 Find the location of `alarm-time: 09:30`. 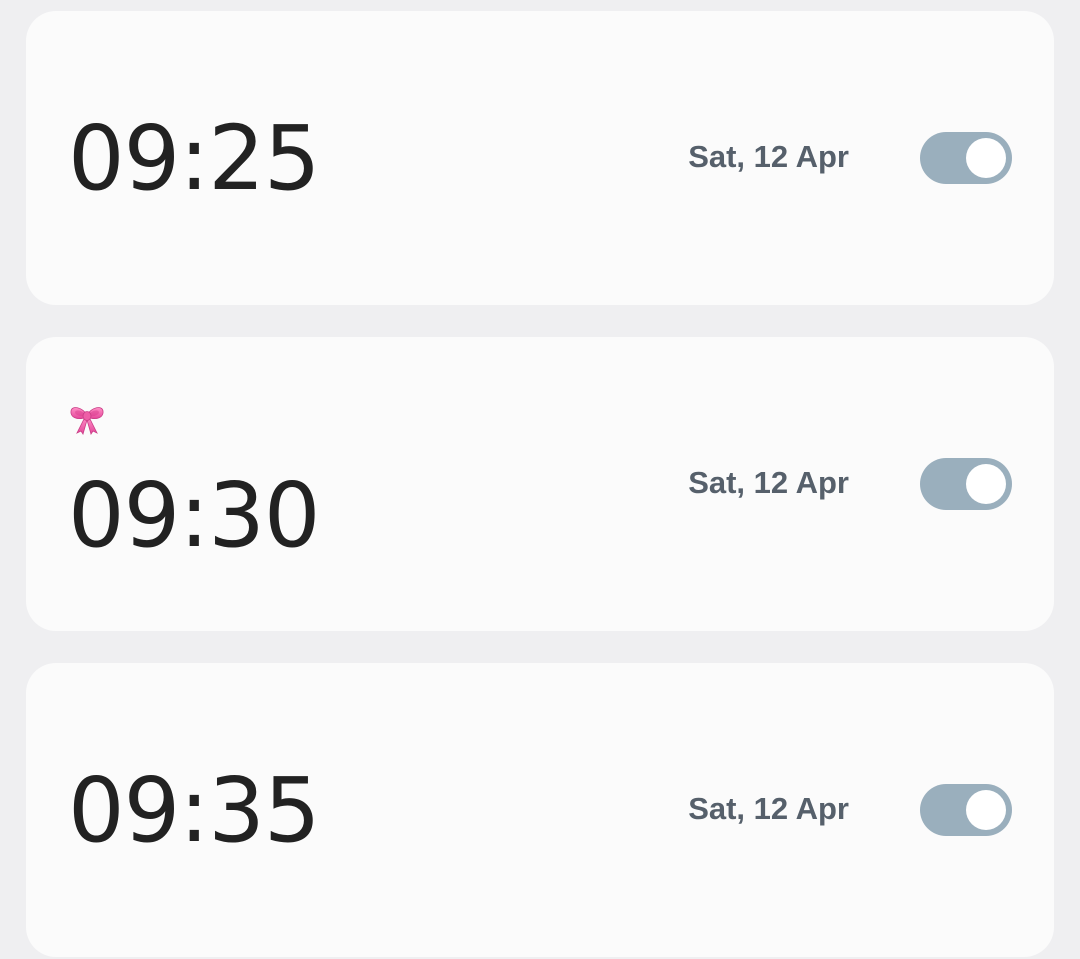

alarm-time: 09:30 is located at coordinates (194, 515).